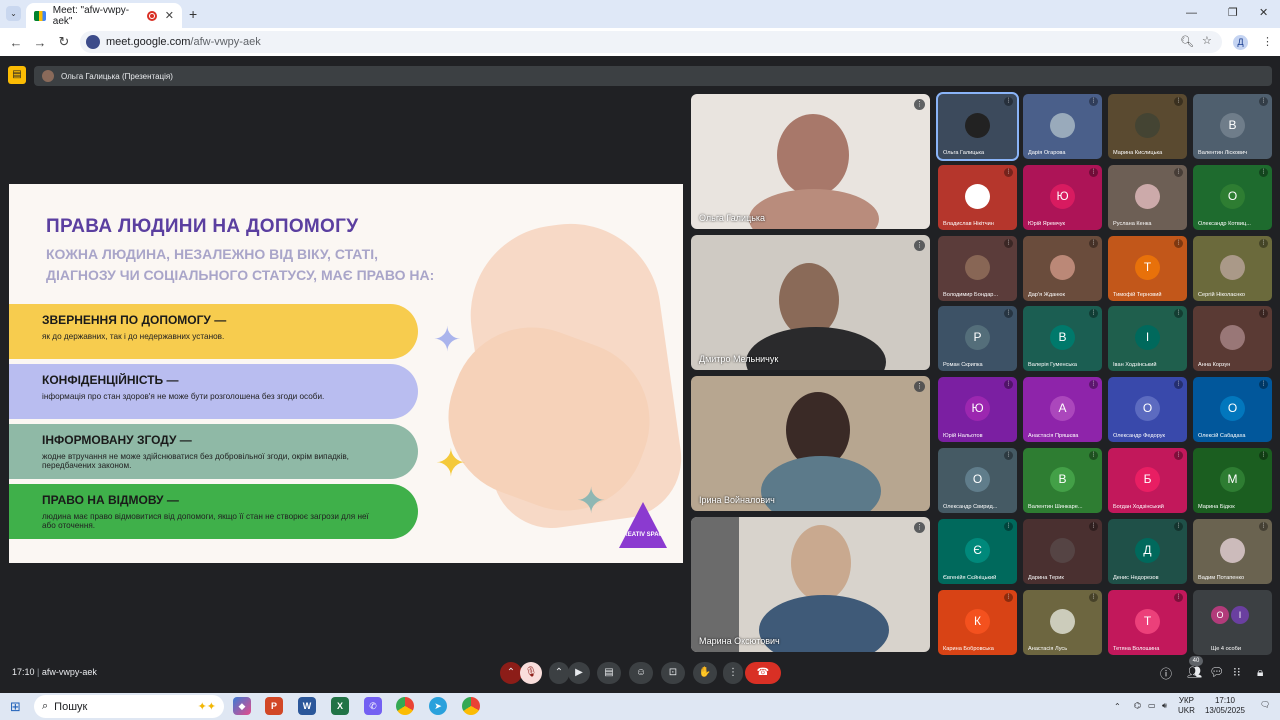 The height and width of the screenshot is (720, 1280). Describe the element at coordinates (559, 673) in the screenshot. I see `camera-options-button: ⌃` at that location.